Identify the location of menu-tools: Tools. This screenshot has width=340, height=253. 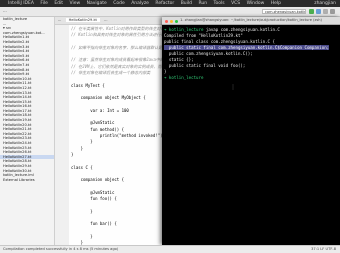
(219, 3).